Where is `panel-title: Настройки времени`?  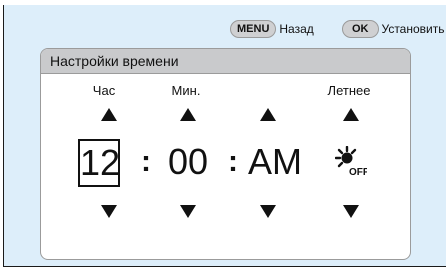
panel-title: Настройки времени is located at coordinates (225, 61).